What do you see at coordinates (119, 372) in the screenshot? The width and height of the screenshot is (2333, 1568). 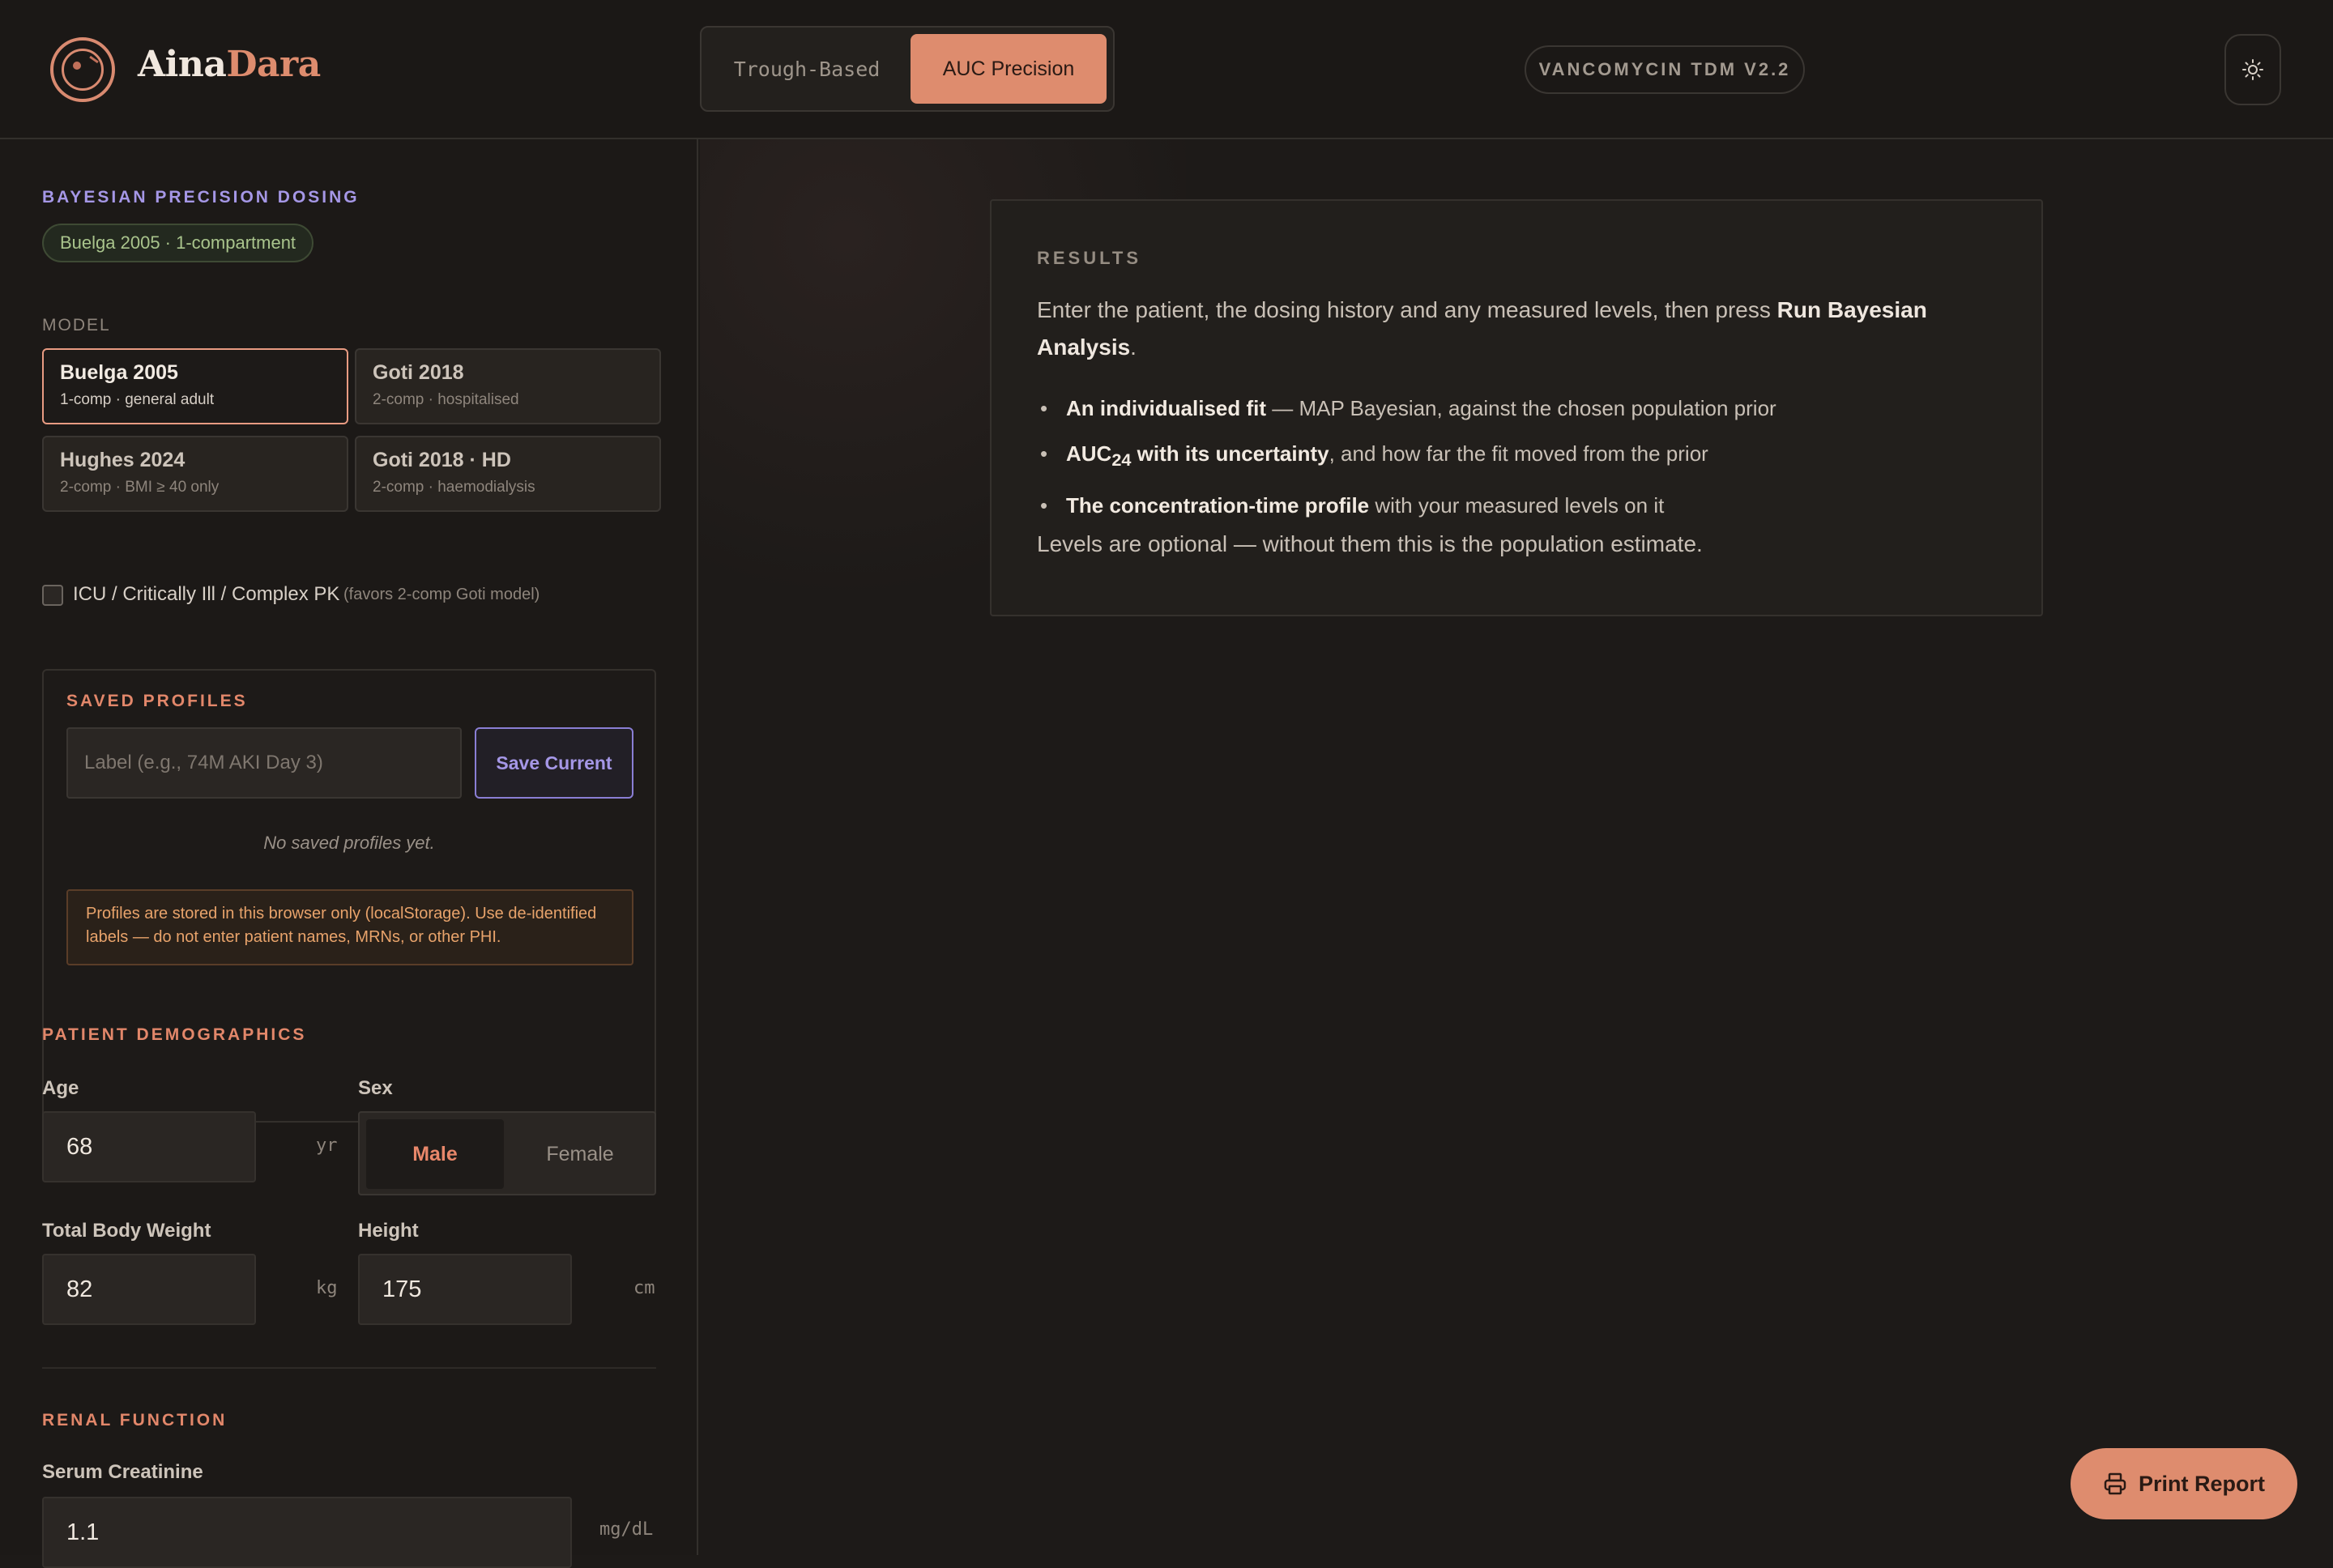 I see `model-name: Buelga 2005` at bounding box center [119, 372].